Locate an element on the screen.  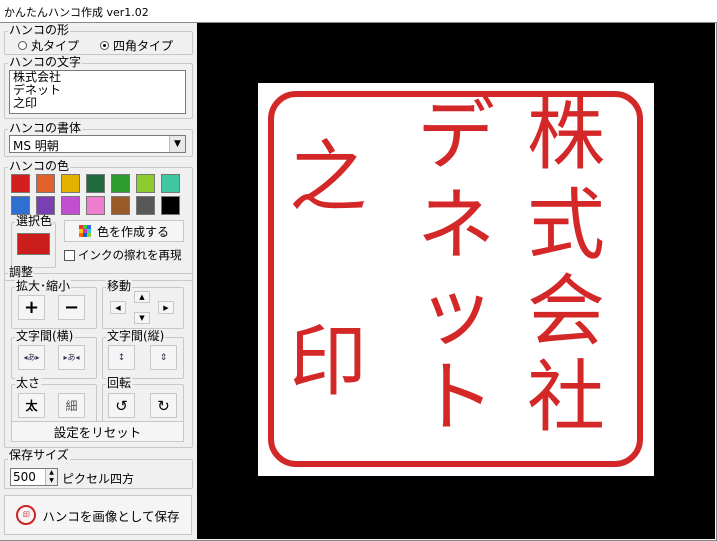
spacing-vertical-narrow-icon: ↕ is located at coordinates (121, 357).